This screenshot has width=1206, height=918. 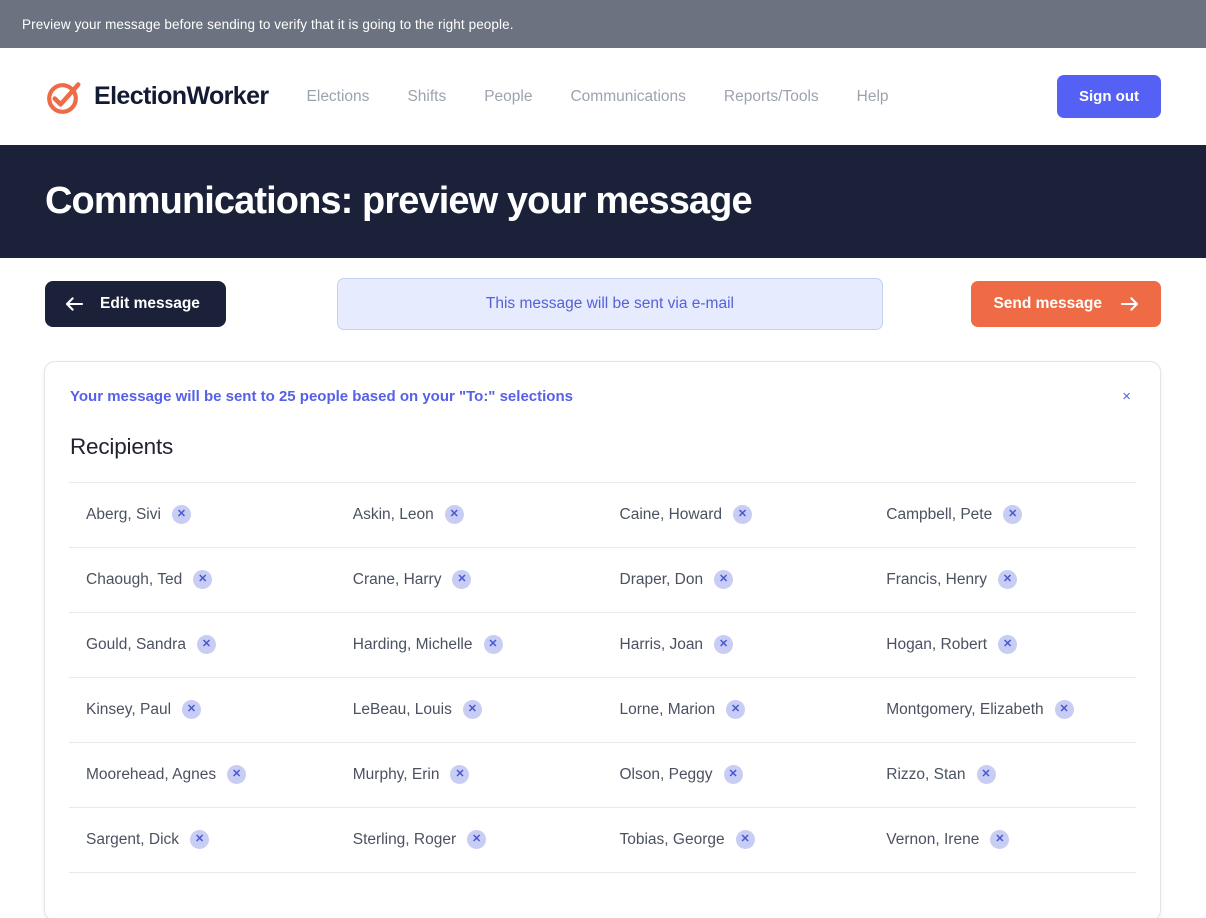 What do you see at coordinates (136, 644) in the screenshot?
I see `recipient-name: Gould, Sandra` at bounding box center [136, 644].